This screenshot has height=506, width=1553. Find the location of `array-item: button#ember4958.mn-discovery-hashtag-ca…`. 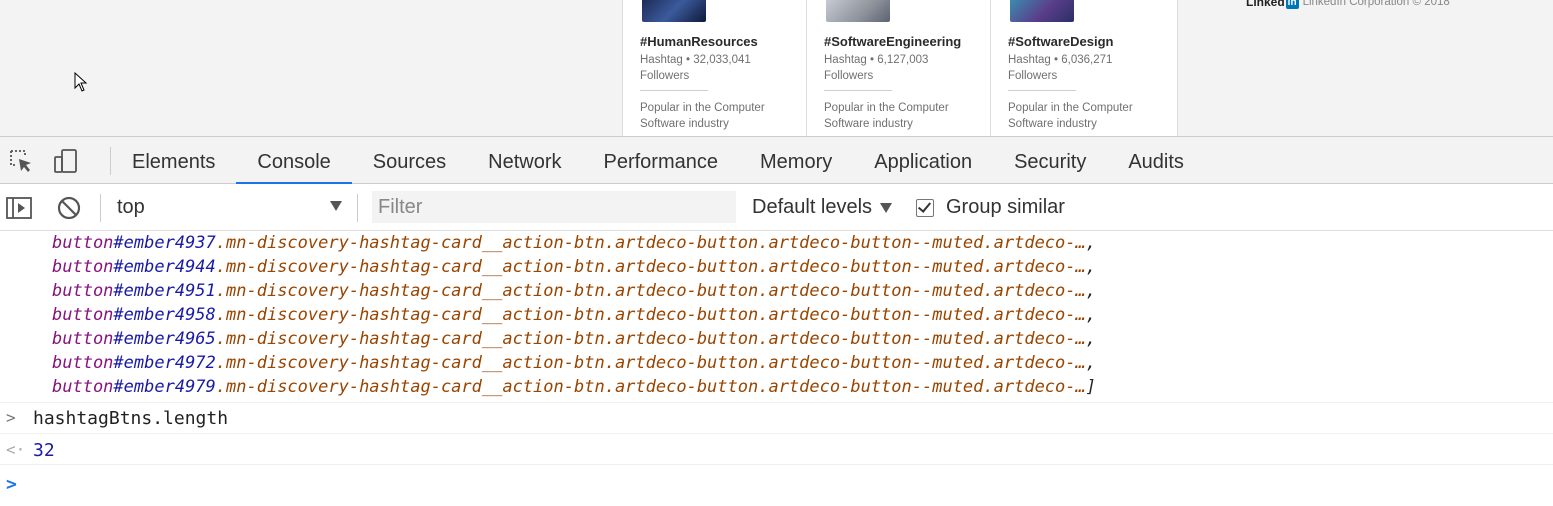

array-item: button#ember4958.mn-discovery-hashtag-ca… is located at coordinates (574, 315).